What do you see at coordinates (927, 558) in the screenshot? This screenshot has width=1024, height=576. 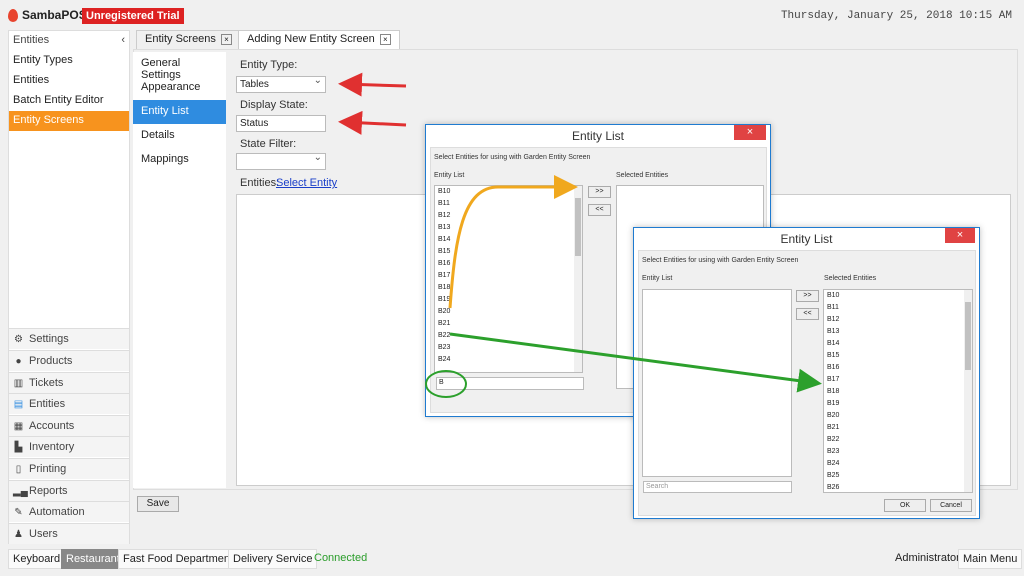 I see `current-user: Administrator` at bounding box center [927, 558].